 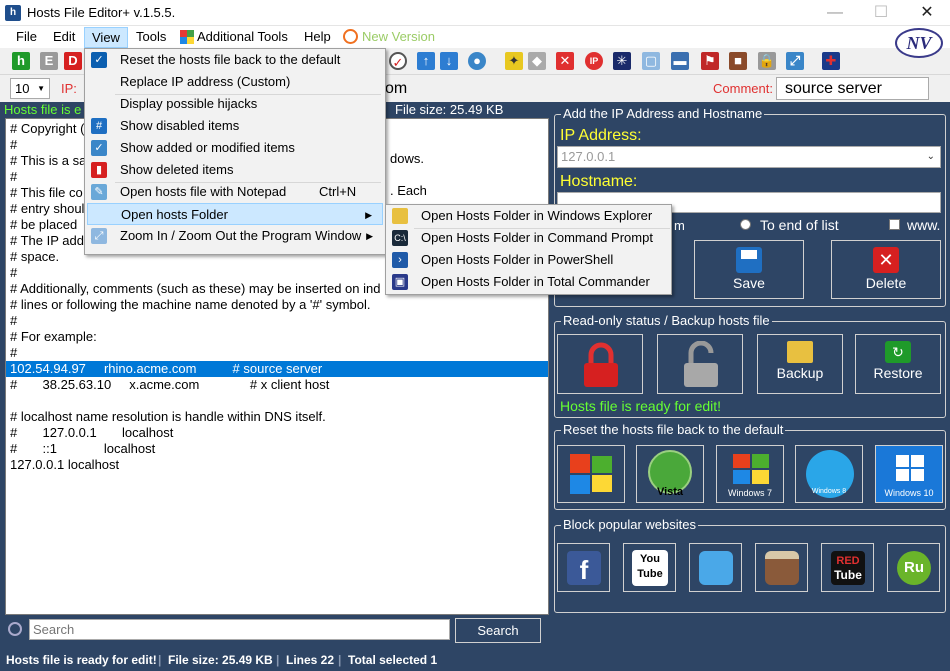 What do you see at coordinates (64, 37) in the screenshot?
I see `menu-edit: Edit` at bounding box center [64, 37].